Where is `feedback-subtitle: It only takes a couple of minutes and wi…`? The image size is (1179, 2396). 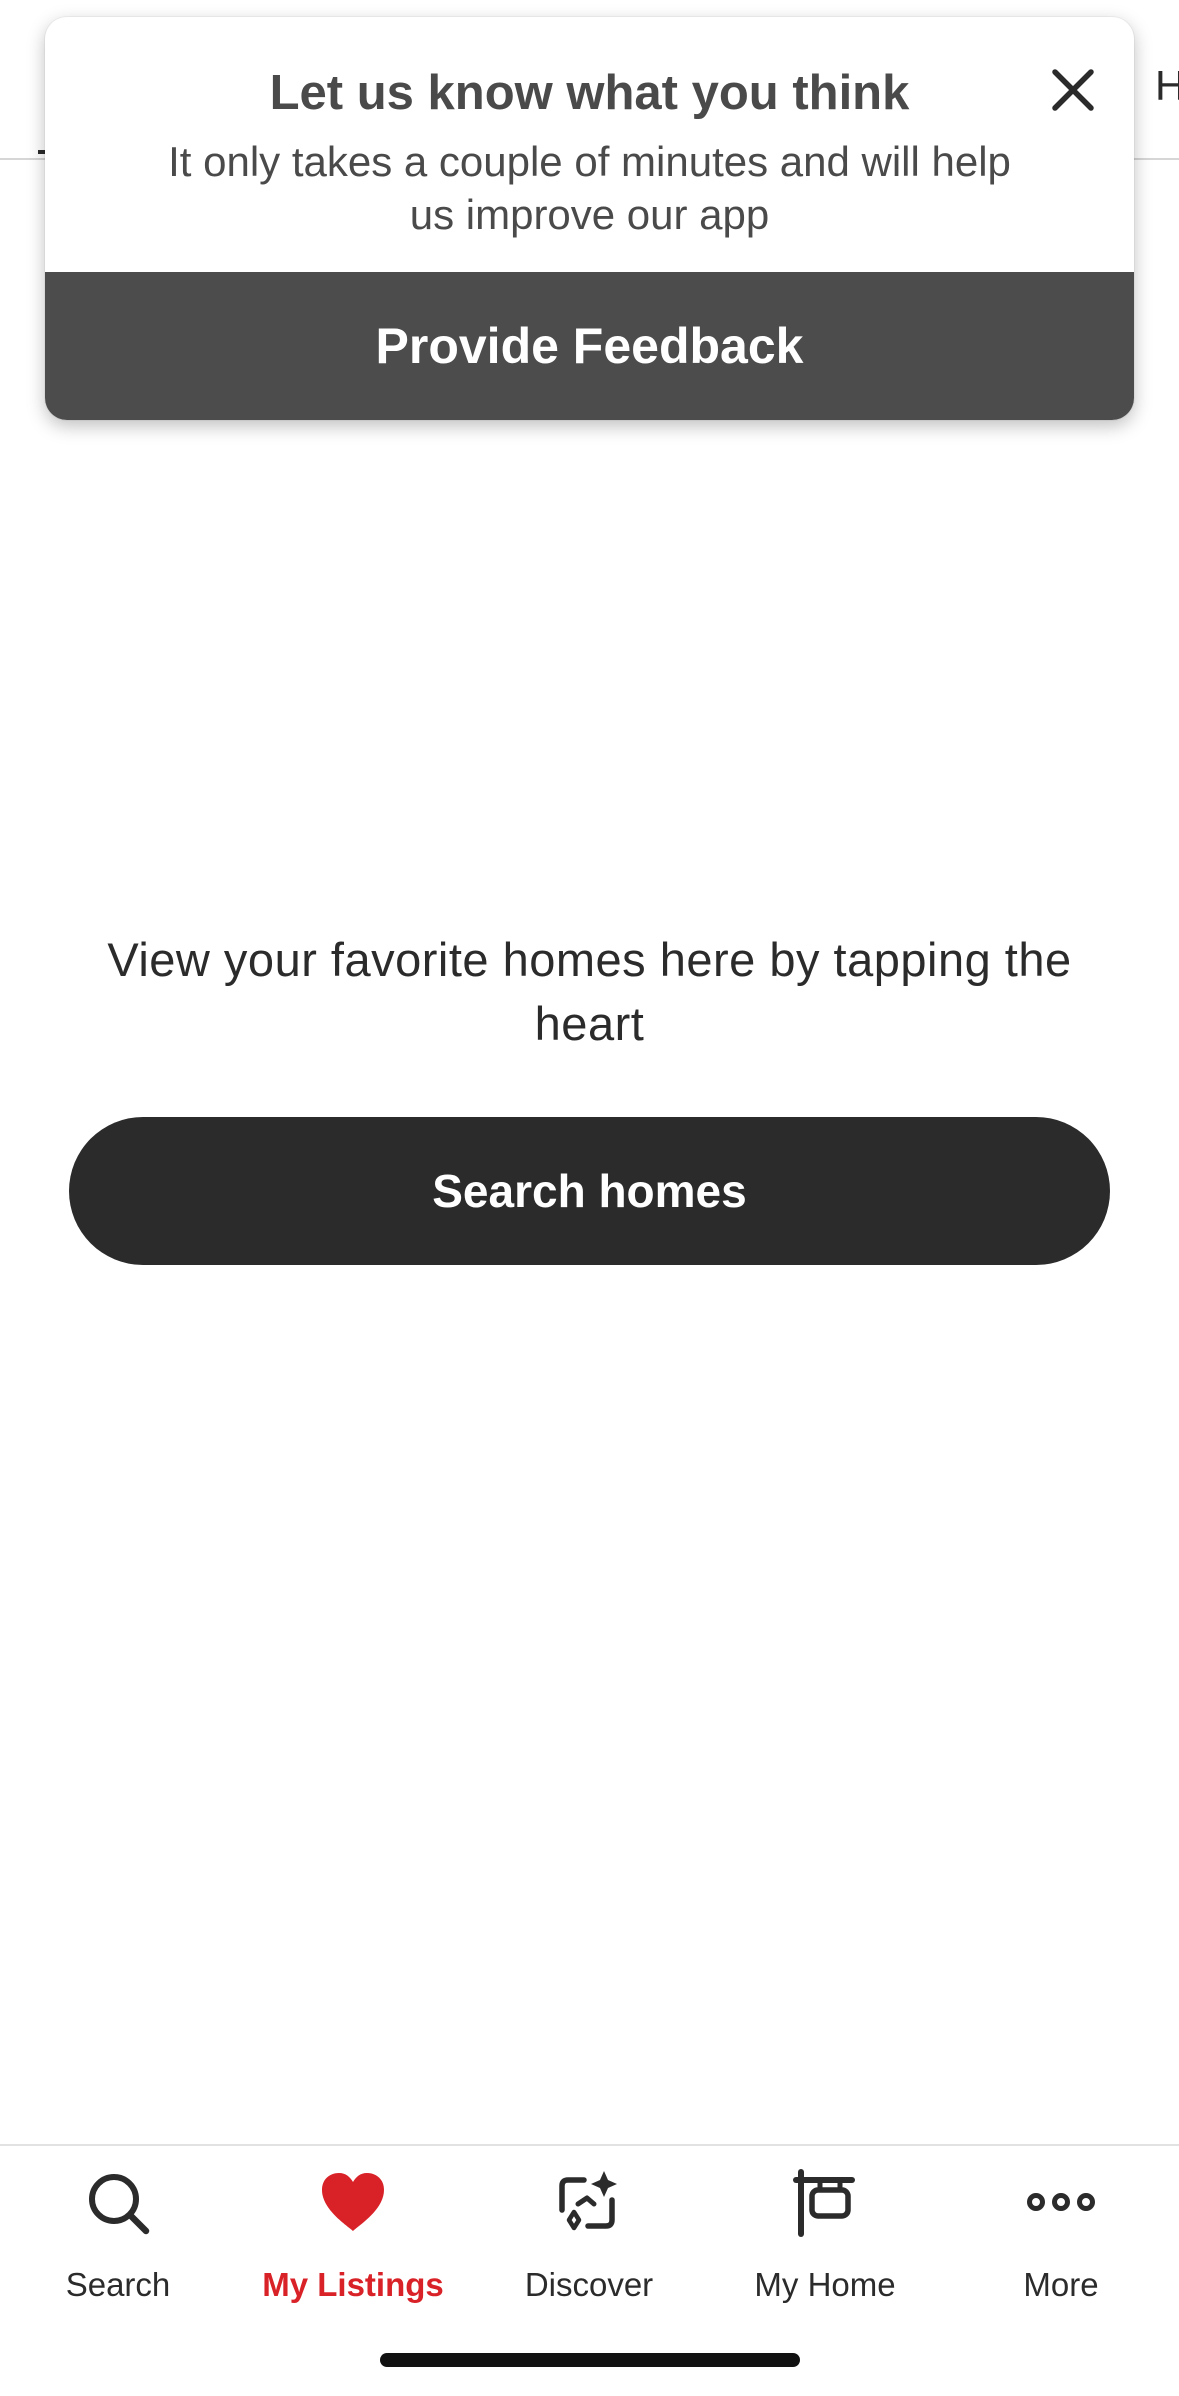 feedback-subtitle: It only takes a couple of minutes and wi… is located at coordinates (589, 188).